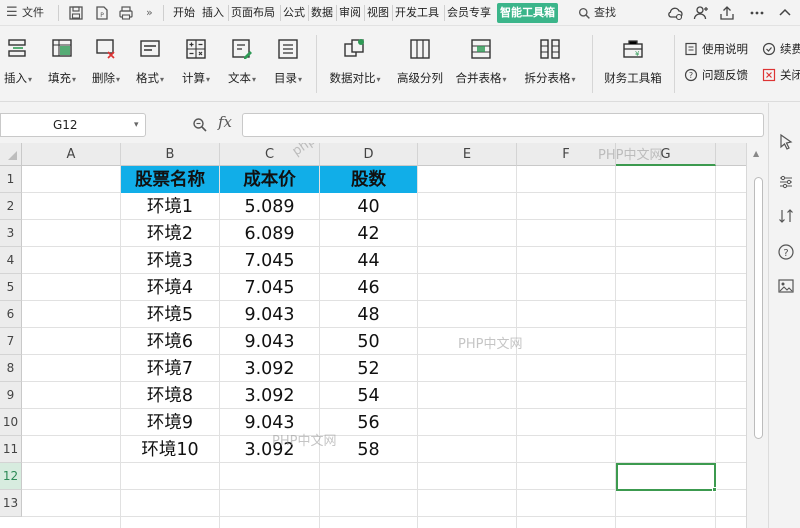  I want to click on table-cell: 环境4, so click(170, 287).